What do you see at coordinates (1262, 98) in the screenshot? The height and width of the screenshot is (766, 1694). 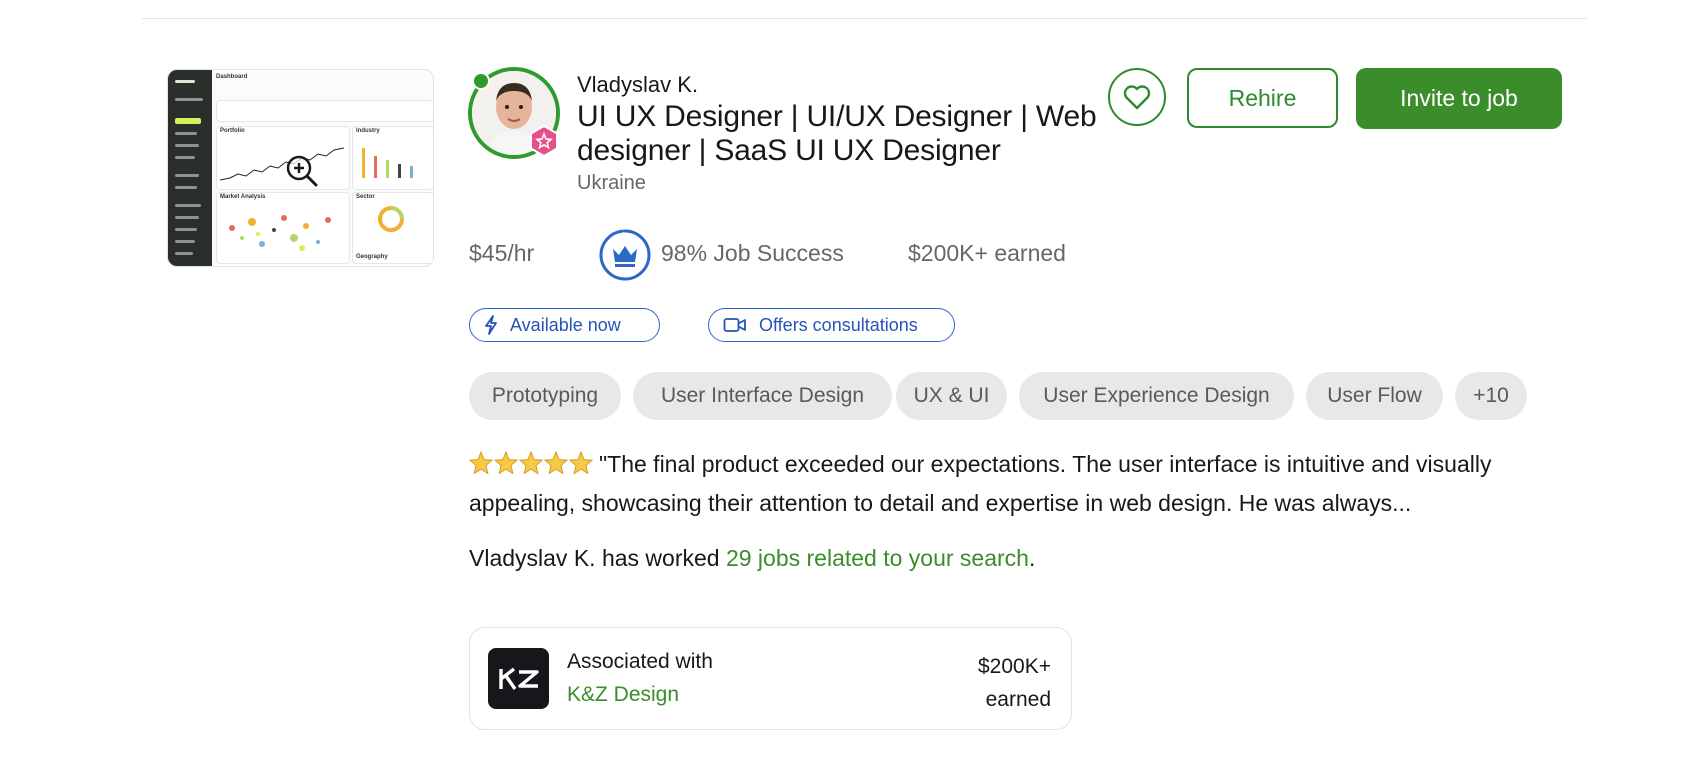 I see `rehire-button: Rehire` at bounding box center [1262, 98].